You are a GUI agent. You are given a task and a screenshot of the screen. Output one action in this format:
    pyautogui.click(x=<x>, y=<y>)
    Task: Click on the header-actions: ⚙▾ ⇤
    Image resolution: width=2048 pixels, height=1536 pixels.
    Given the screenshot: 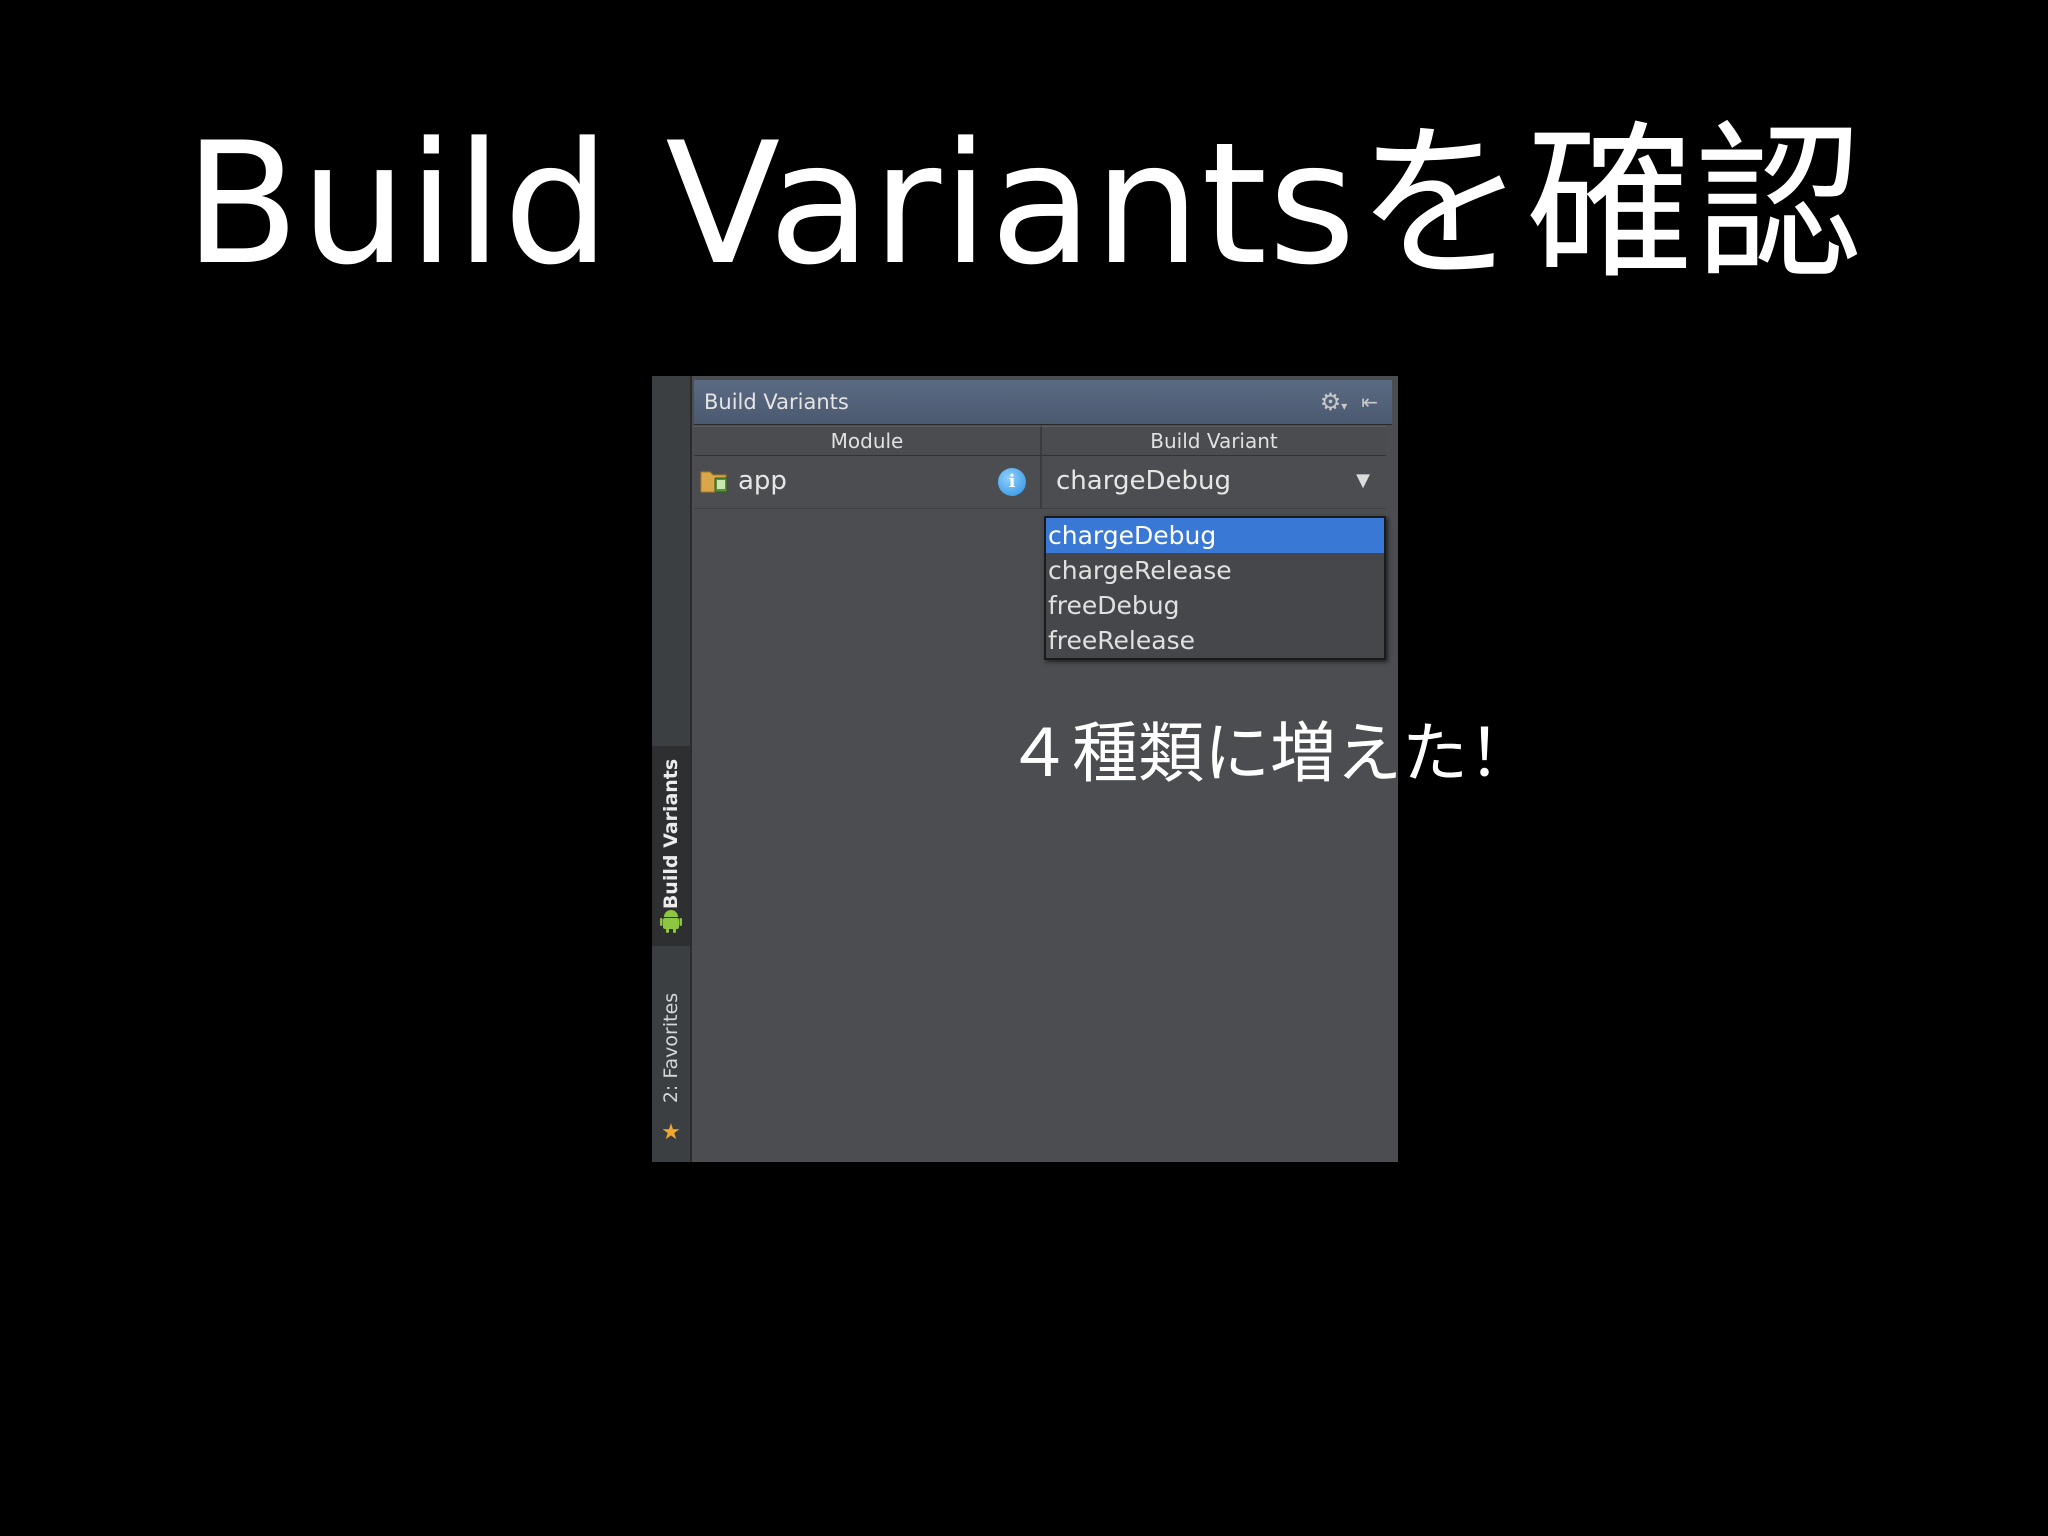 What is the action you would take?
    pyautogui.click(x=1349, y=402)
    